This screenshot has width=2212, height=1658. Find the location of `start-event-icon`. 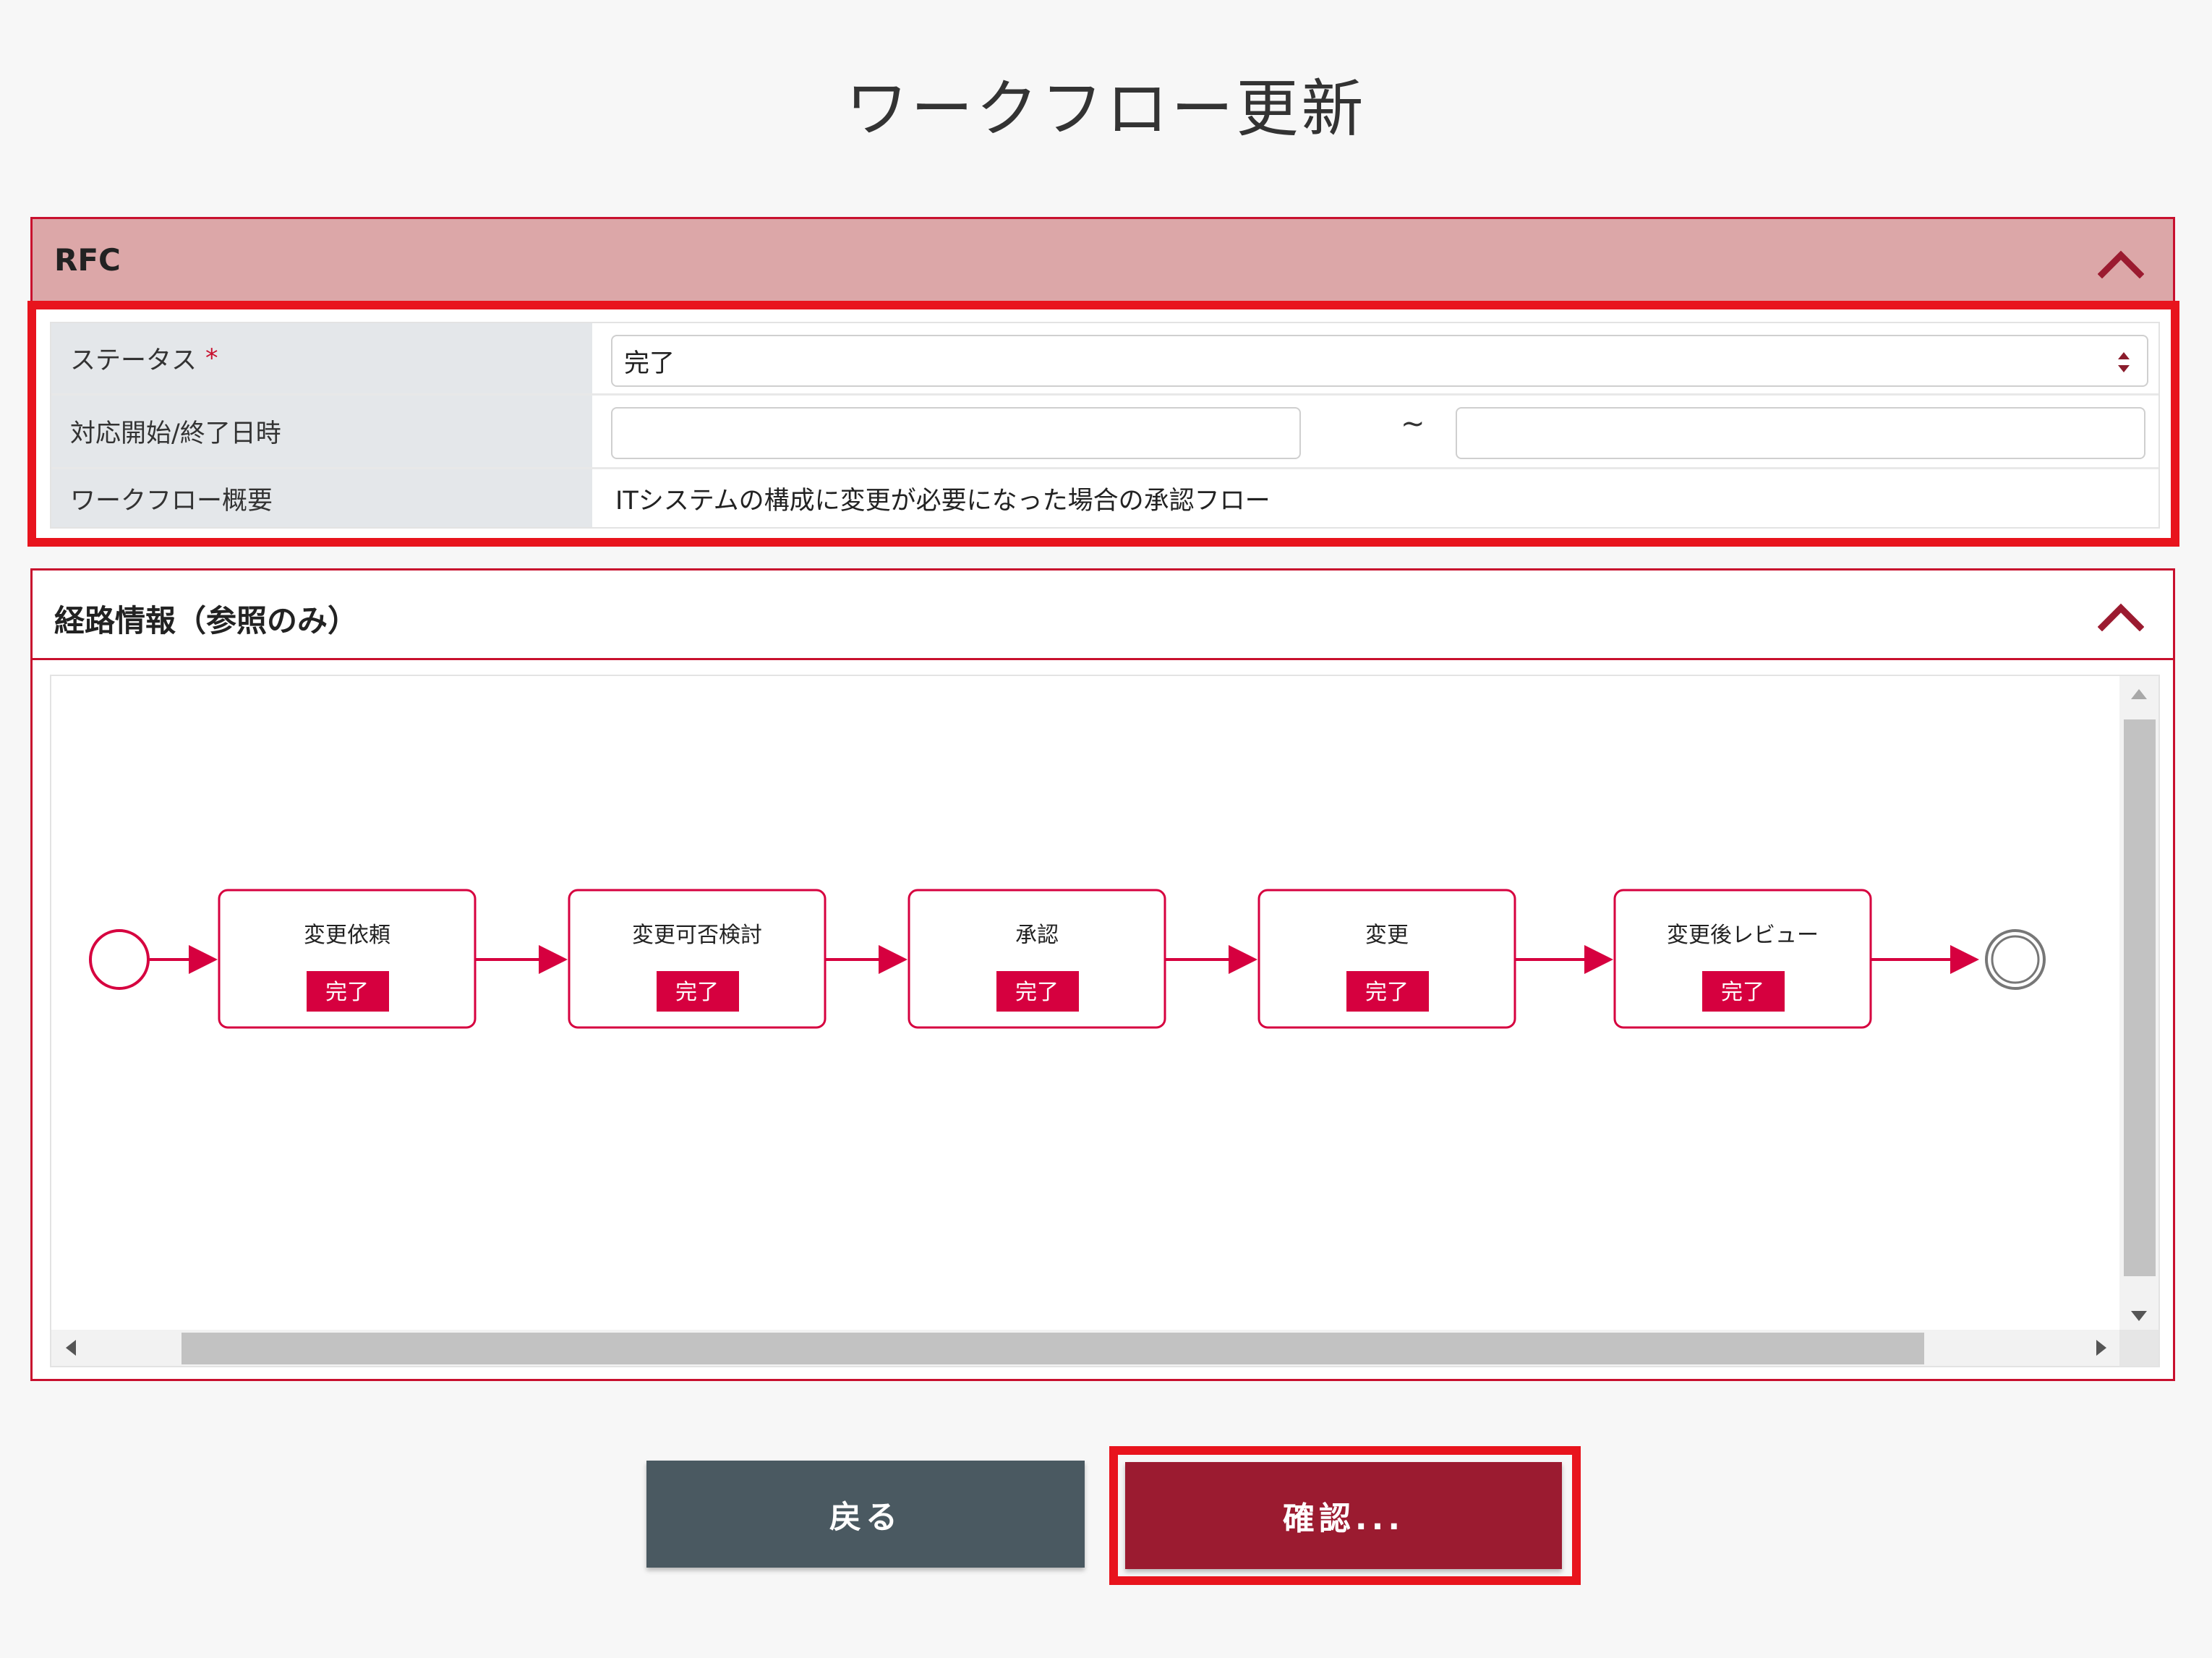

start-event-icon is located at coordinates (120, 960).